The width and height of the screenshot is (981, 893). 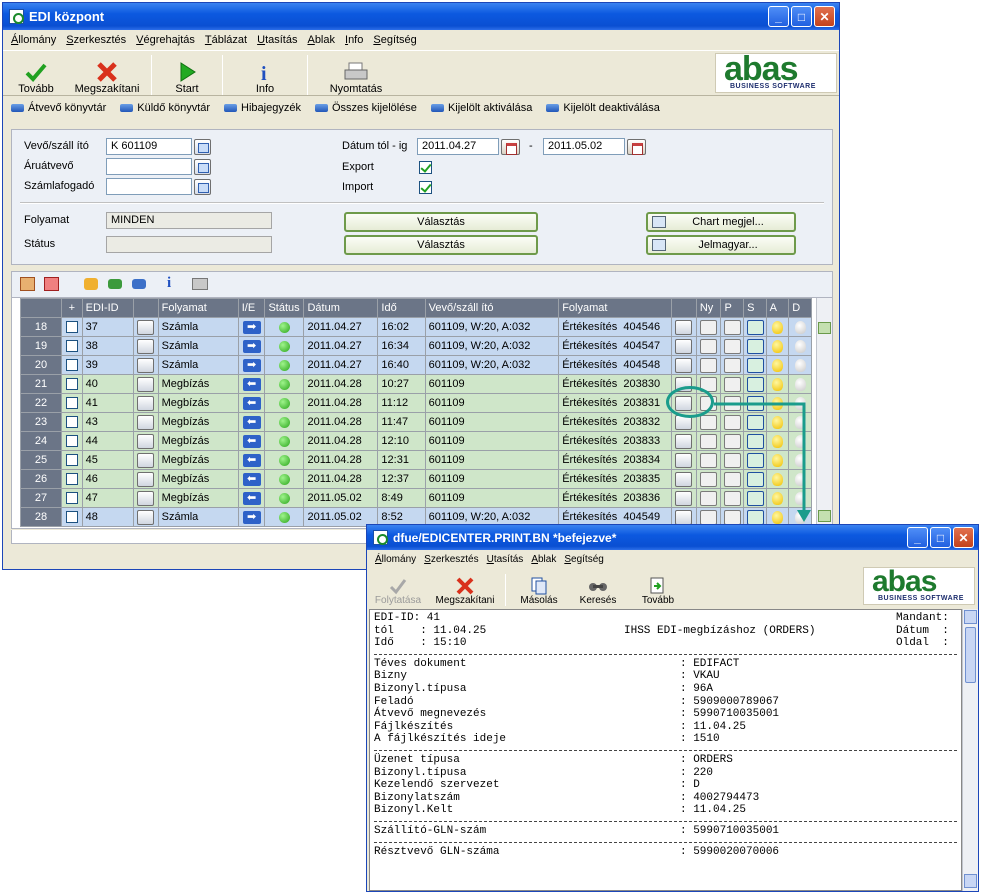 I want to click on start-button: Start, so click(x=187, y=74).